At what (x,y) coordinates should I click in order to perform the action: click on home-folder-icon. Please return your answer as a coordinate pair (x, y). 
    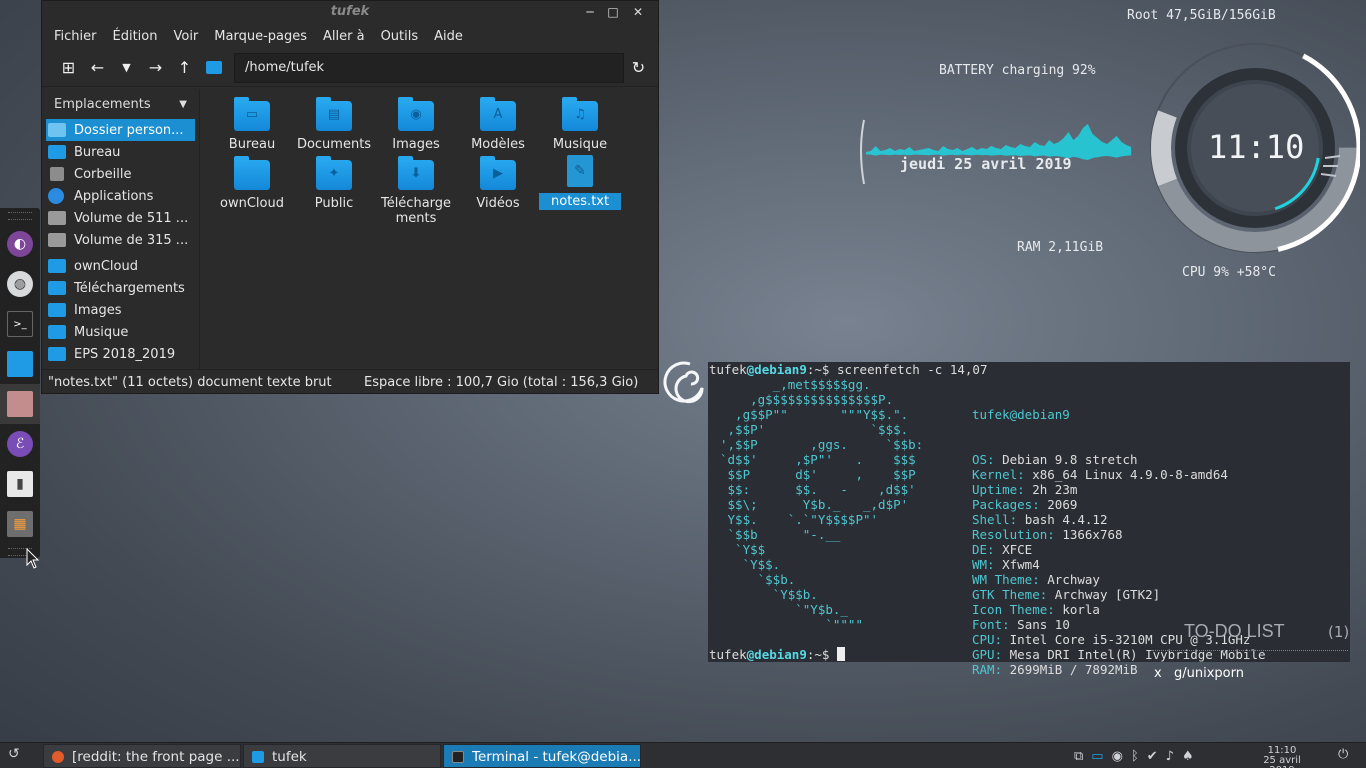
    Looking at the image, I should click on (213, 68).